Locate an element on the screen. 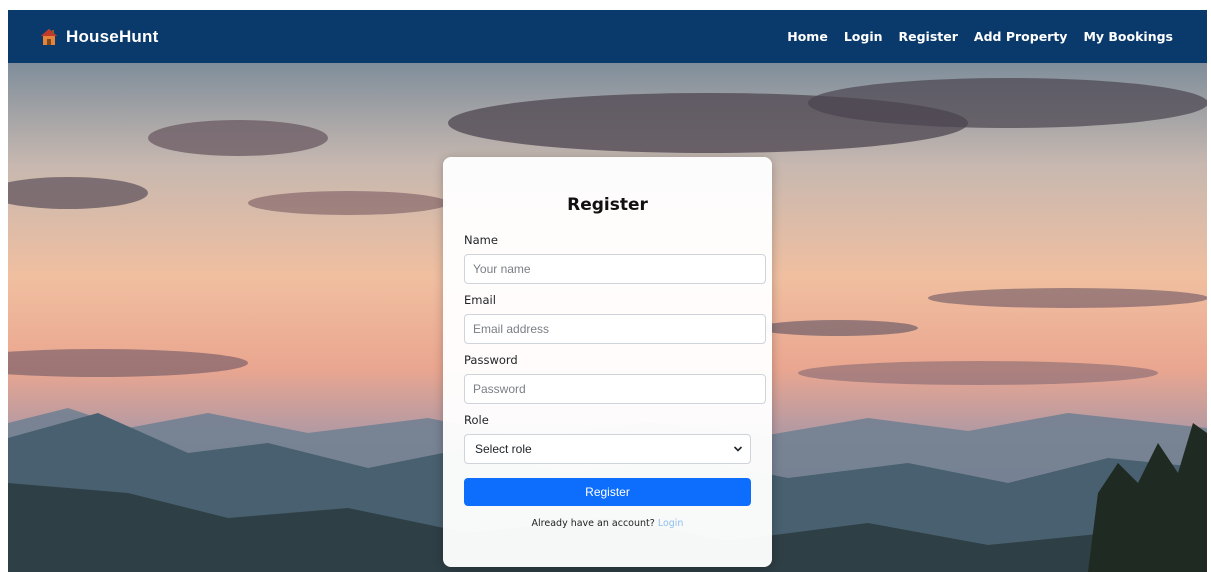 Image resolution: width=1211 pixels, height=572 pixels. password-label: Password is located at coordinates (491, 360).